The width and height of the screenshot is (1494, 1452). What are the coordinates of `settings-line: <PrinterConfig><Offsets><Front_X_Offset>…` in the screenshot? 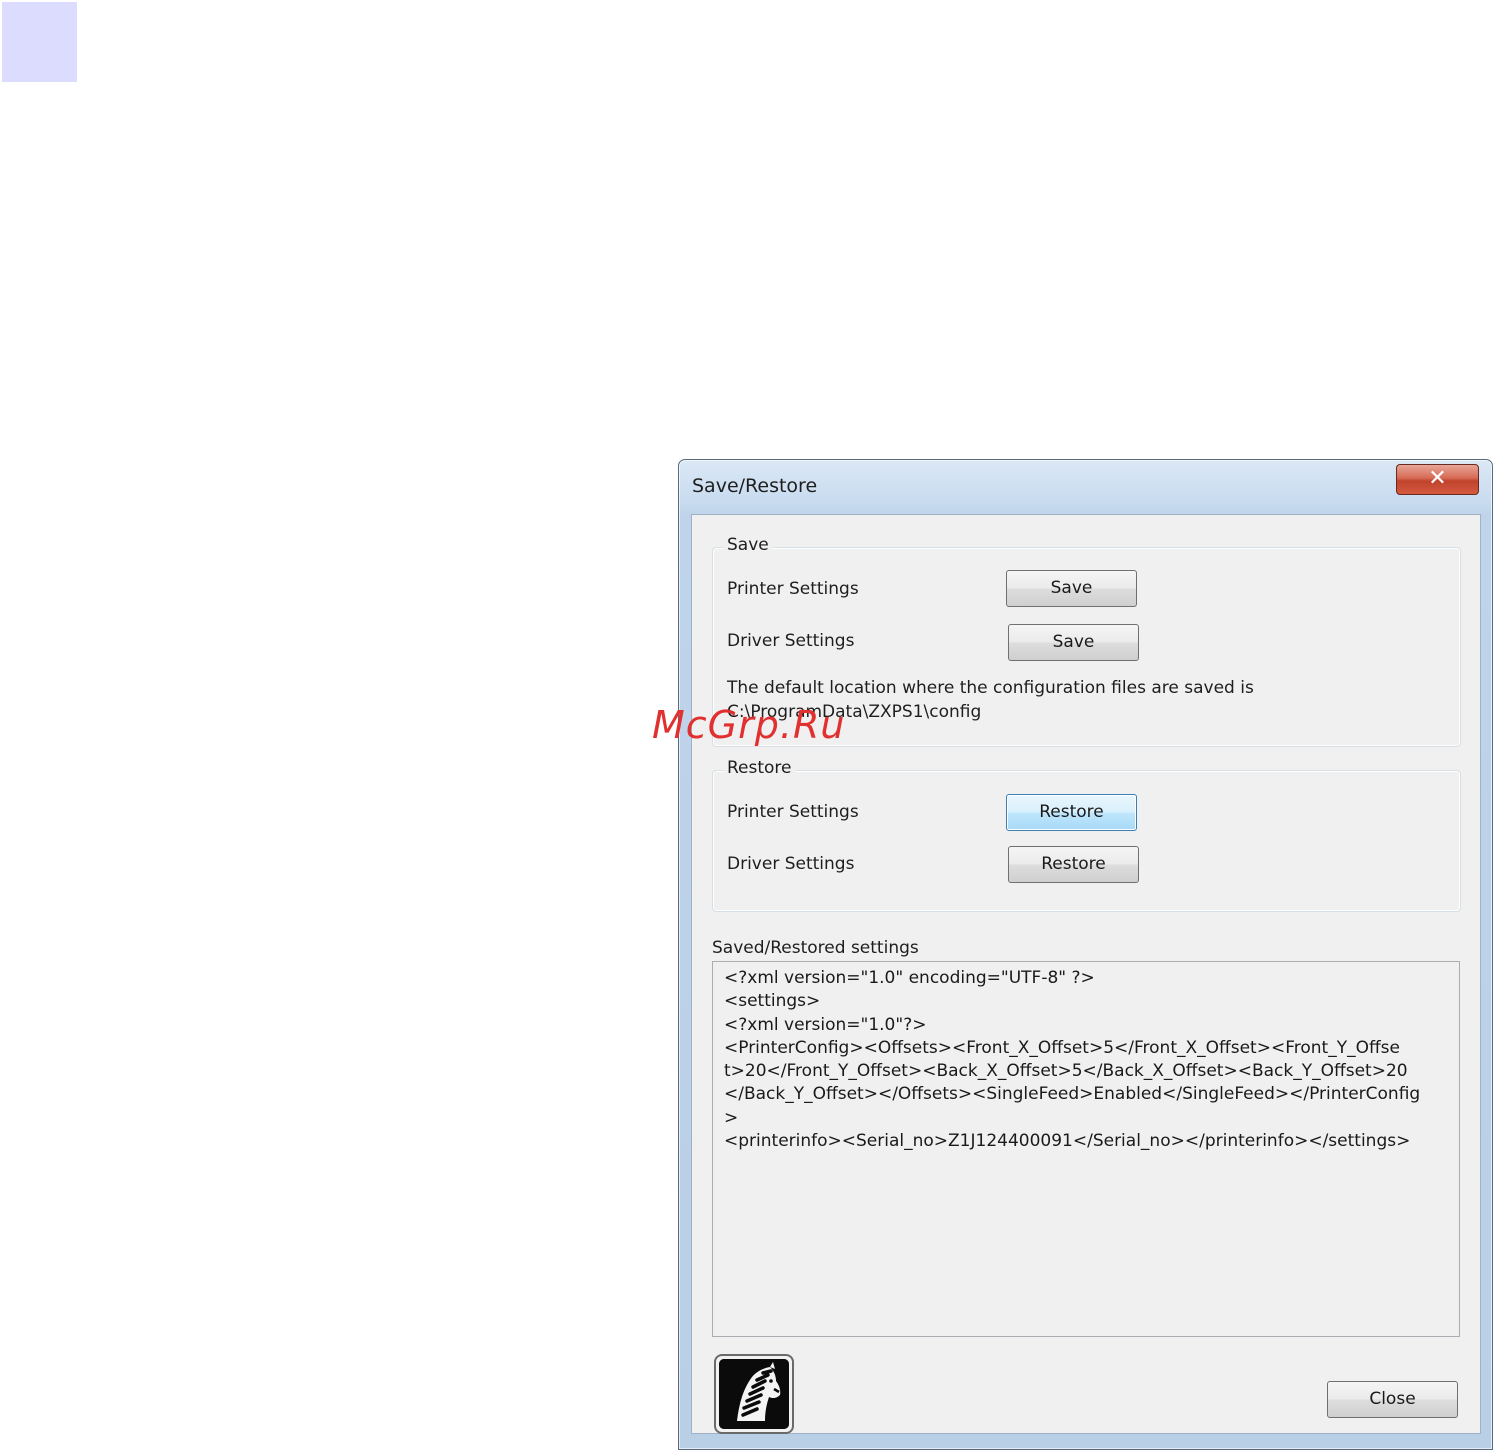 It's located at (1062, 1047).